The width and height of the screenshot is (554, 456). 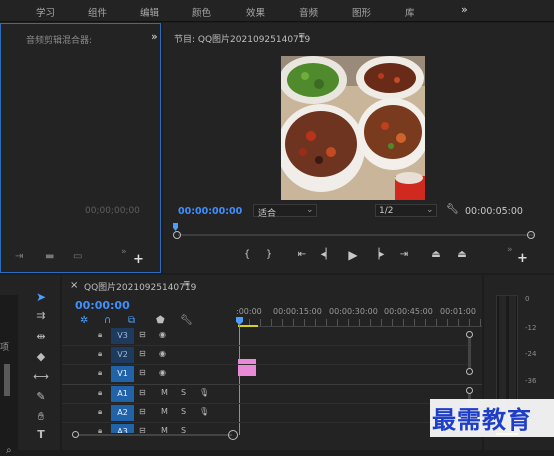 What do you see at coordinates (41, 435) in the screenshot?
I see `type-tool-icon: T` at bounding box center [41, 435].